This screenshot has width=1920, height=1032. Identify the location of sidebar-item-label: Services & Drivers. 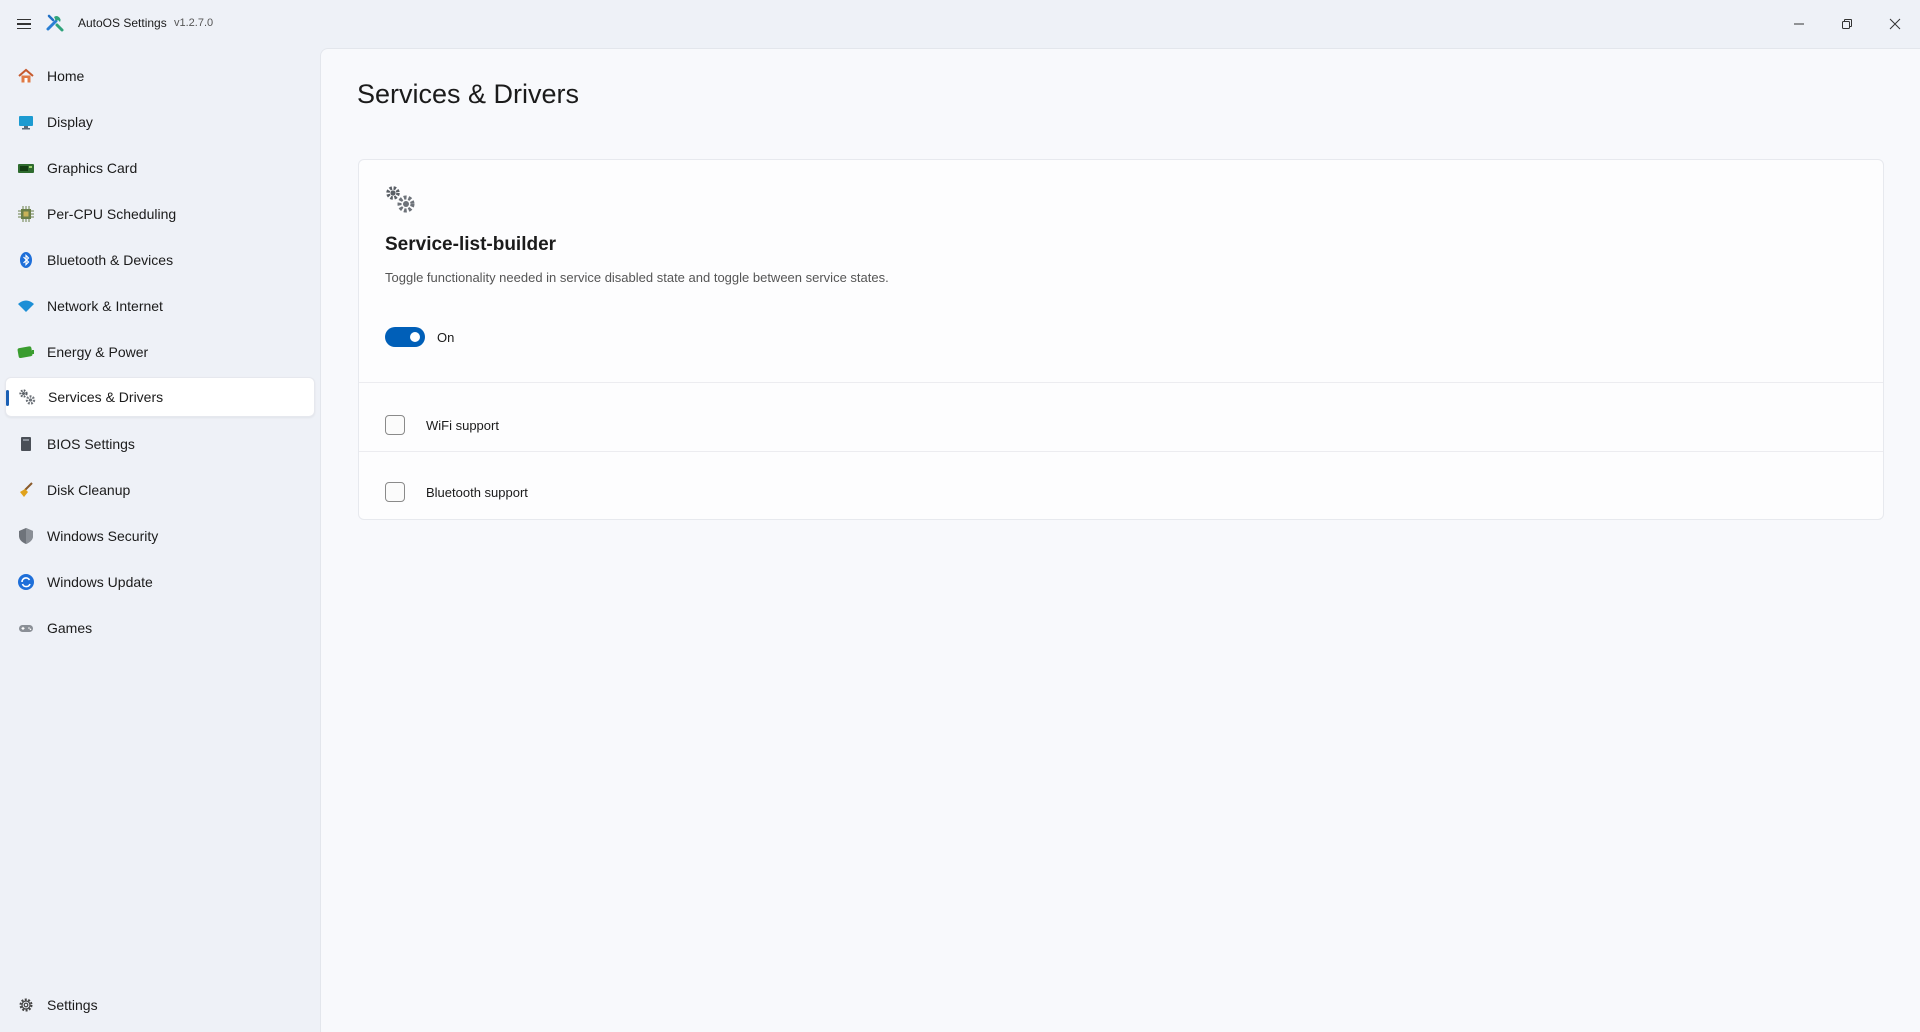
(106, 397).